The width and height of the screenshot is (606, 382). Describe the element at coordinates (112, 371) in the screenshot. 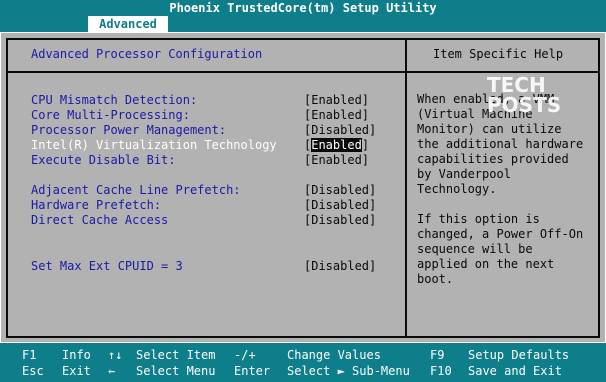

I see `key-left-right: ←` at that location.